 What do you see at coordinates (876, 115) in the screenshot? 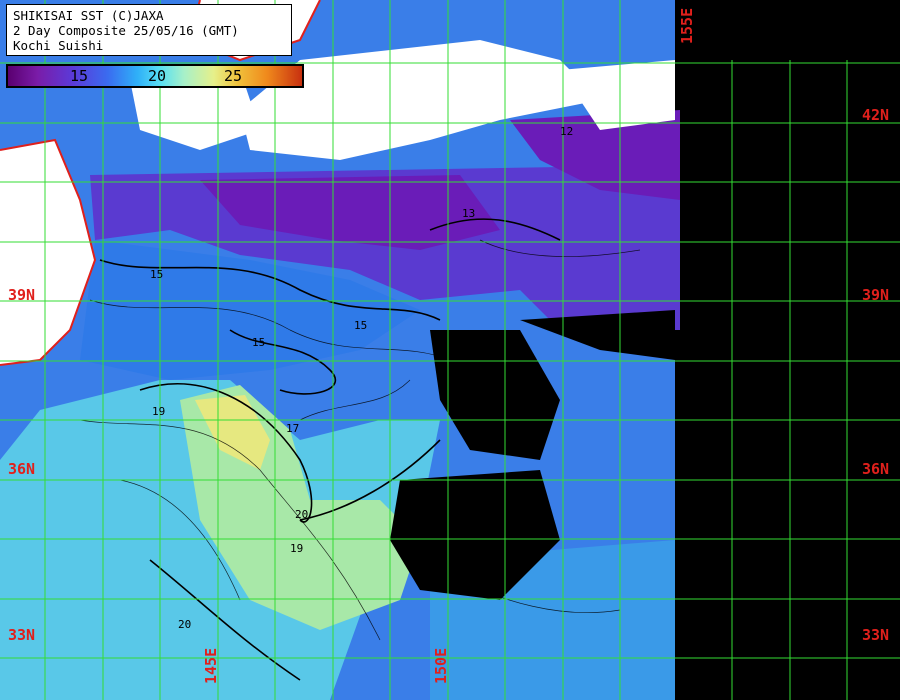
I see `lat-label-42n: 42N` at bounding box center [876, 115].